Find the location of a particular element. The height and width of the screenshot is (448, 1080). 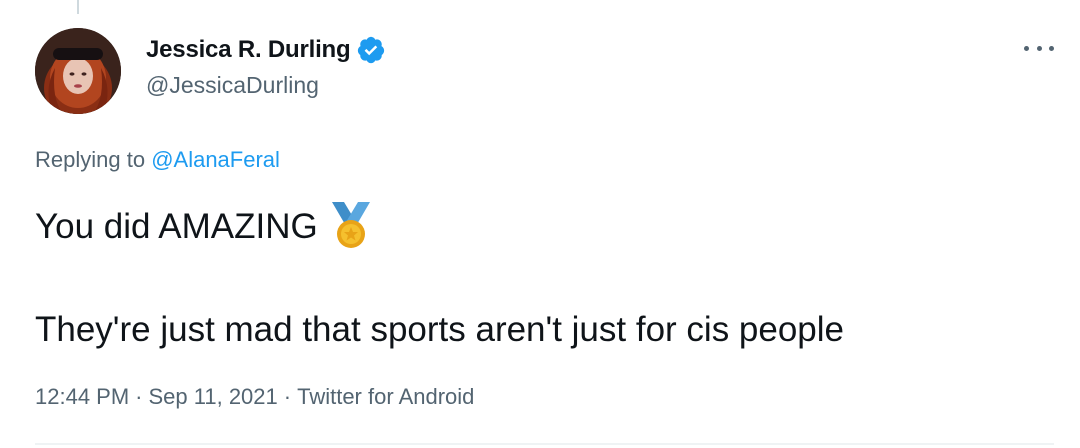

more-options-icon is located at coordinates (1039, 48).